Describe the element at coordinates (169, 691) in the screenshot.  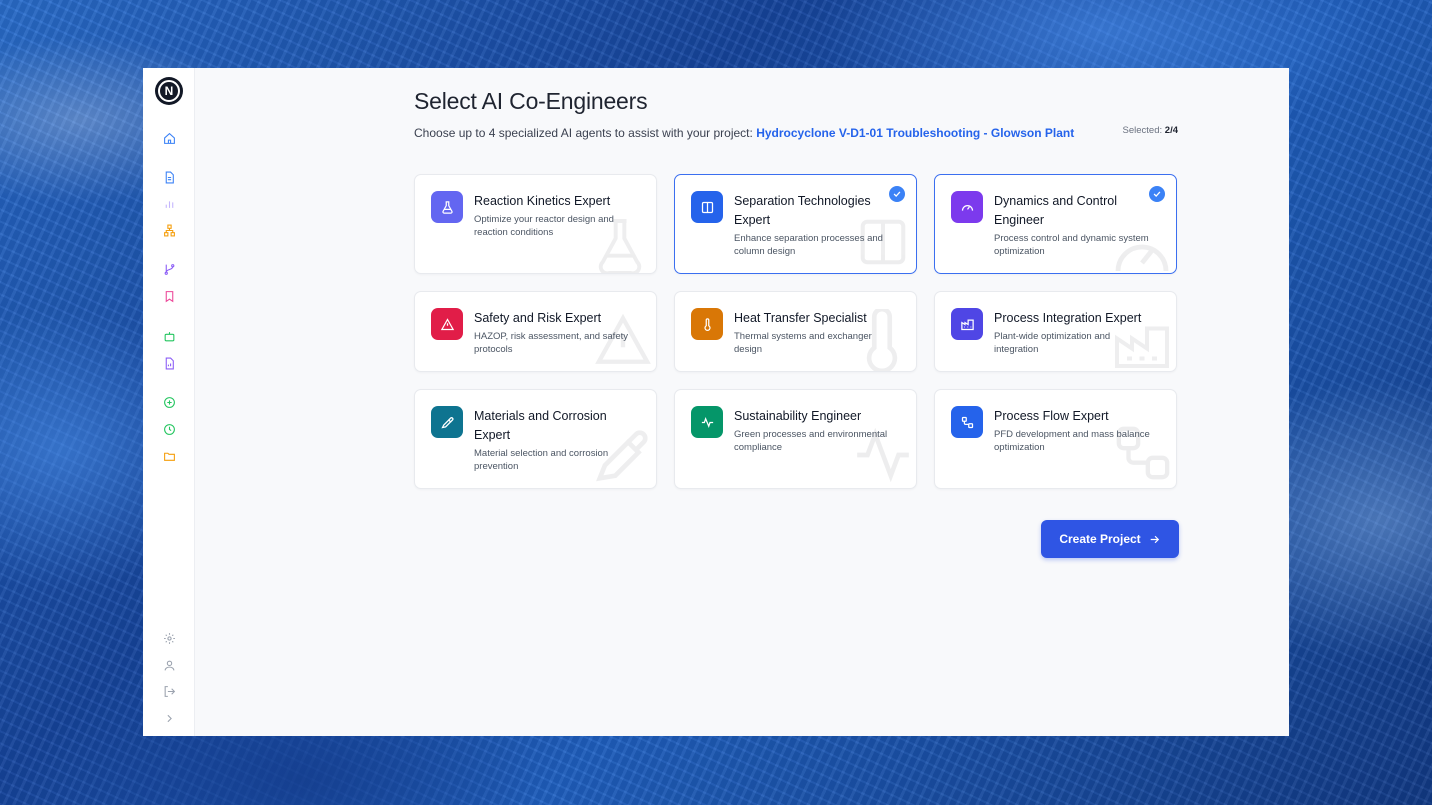
I see `logout-icon` at that location.